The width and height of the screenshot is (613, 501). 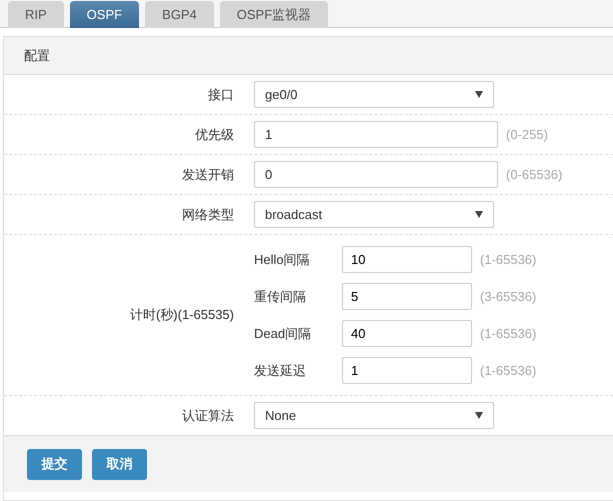 I want to click on field-label: 接口, so click(x=221, y=95).